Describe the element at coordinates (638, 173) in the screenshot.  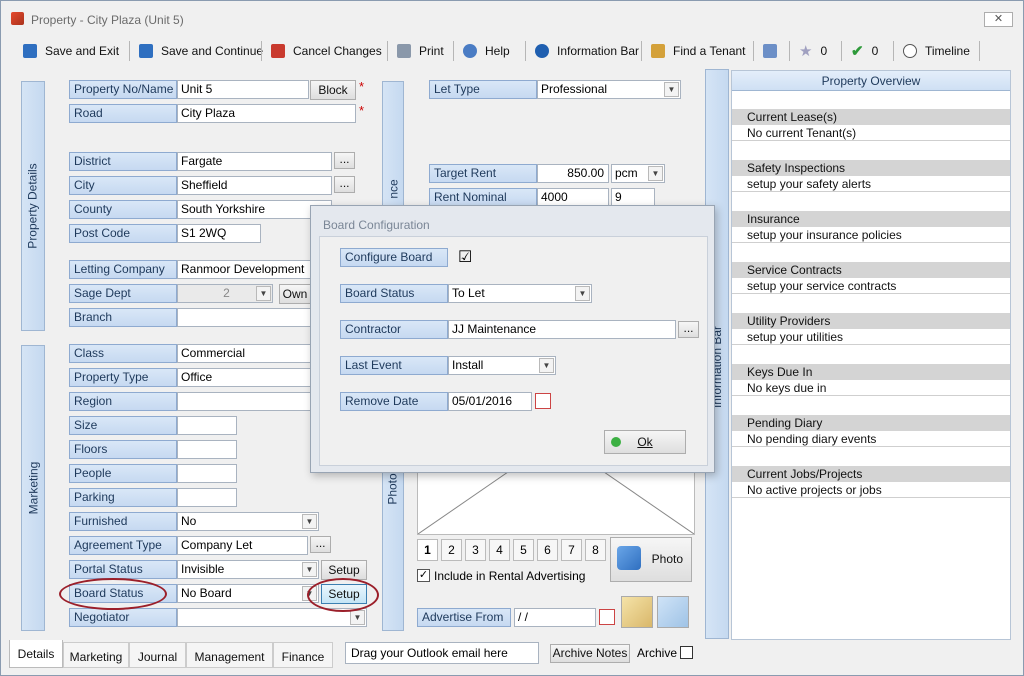
I see `target-rent-unit-select: pcm ▼` at that location.